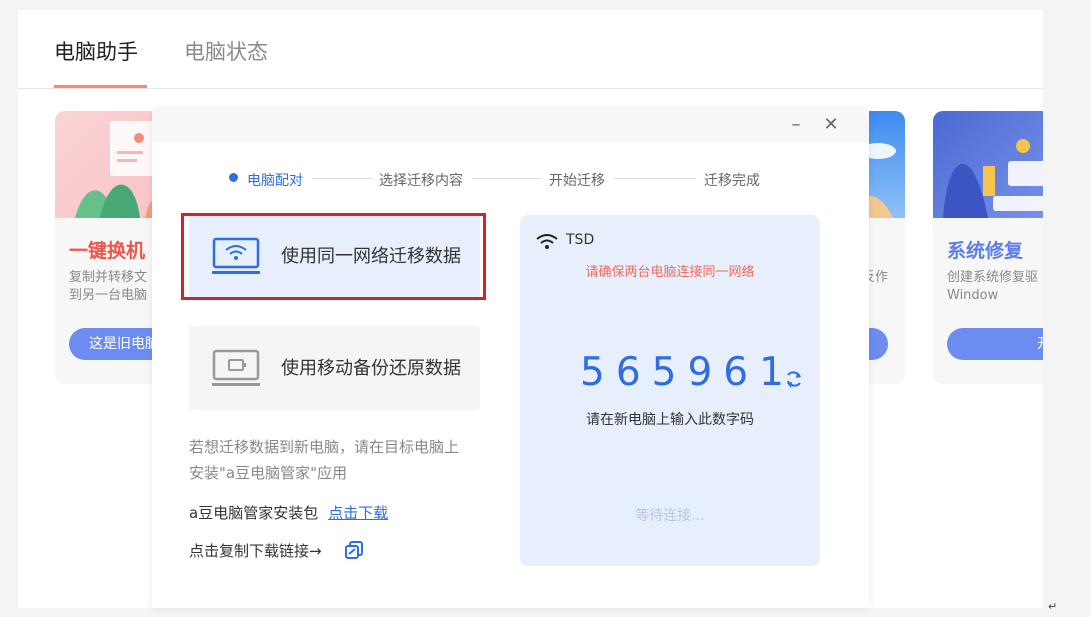  Describe the element at coordinates (577, 181) in the screenshot. I see `step-start-migration: 开始迁移` at that location.